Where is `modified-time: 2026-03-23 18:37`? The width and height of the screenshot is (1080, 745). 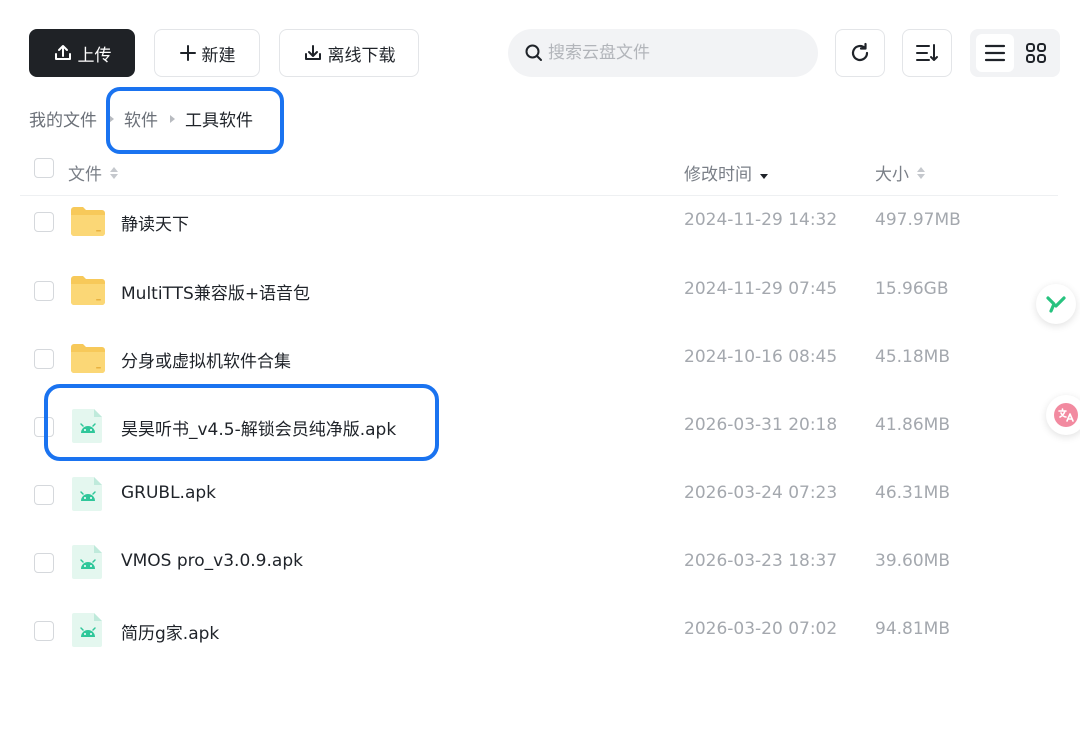 modified-time: 2026-03-23 18:37 is located at coordinates (761, 561).